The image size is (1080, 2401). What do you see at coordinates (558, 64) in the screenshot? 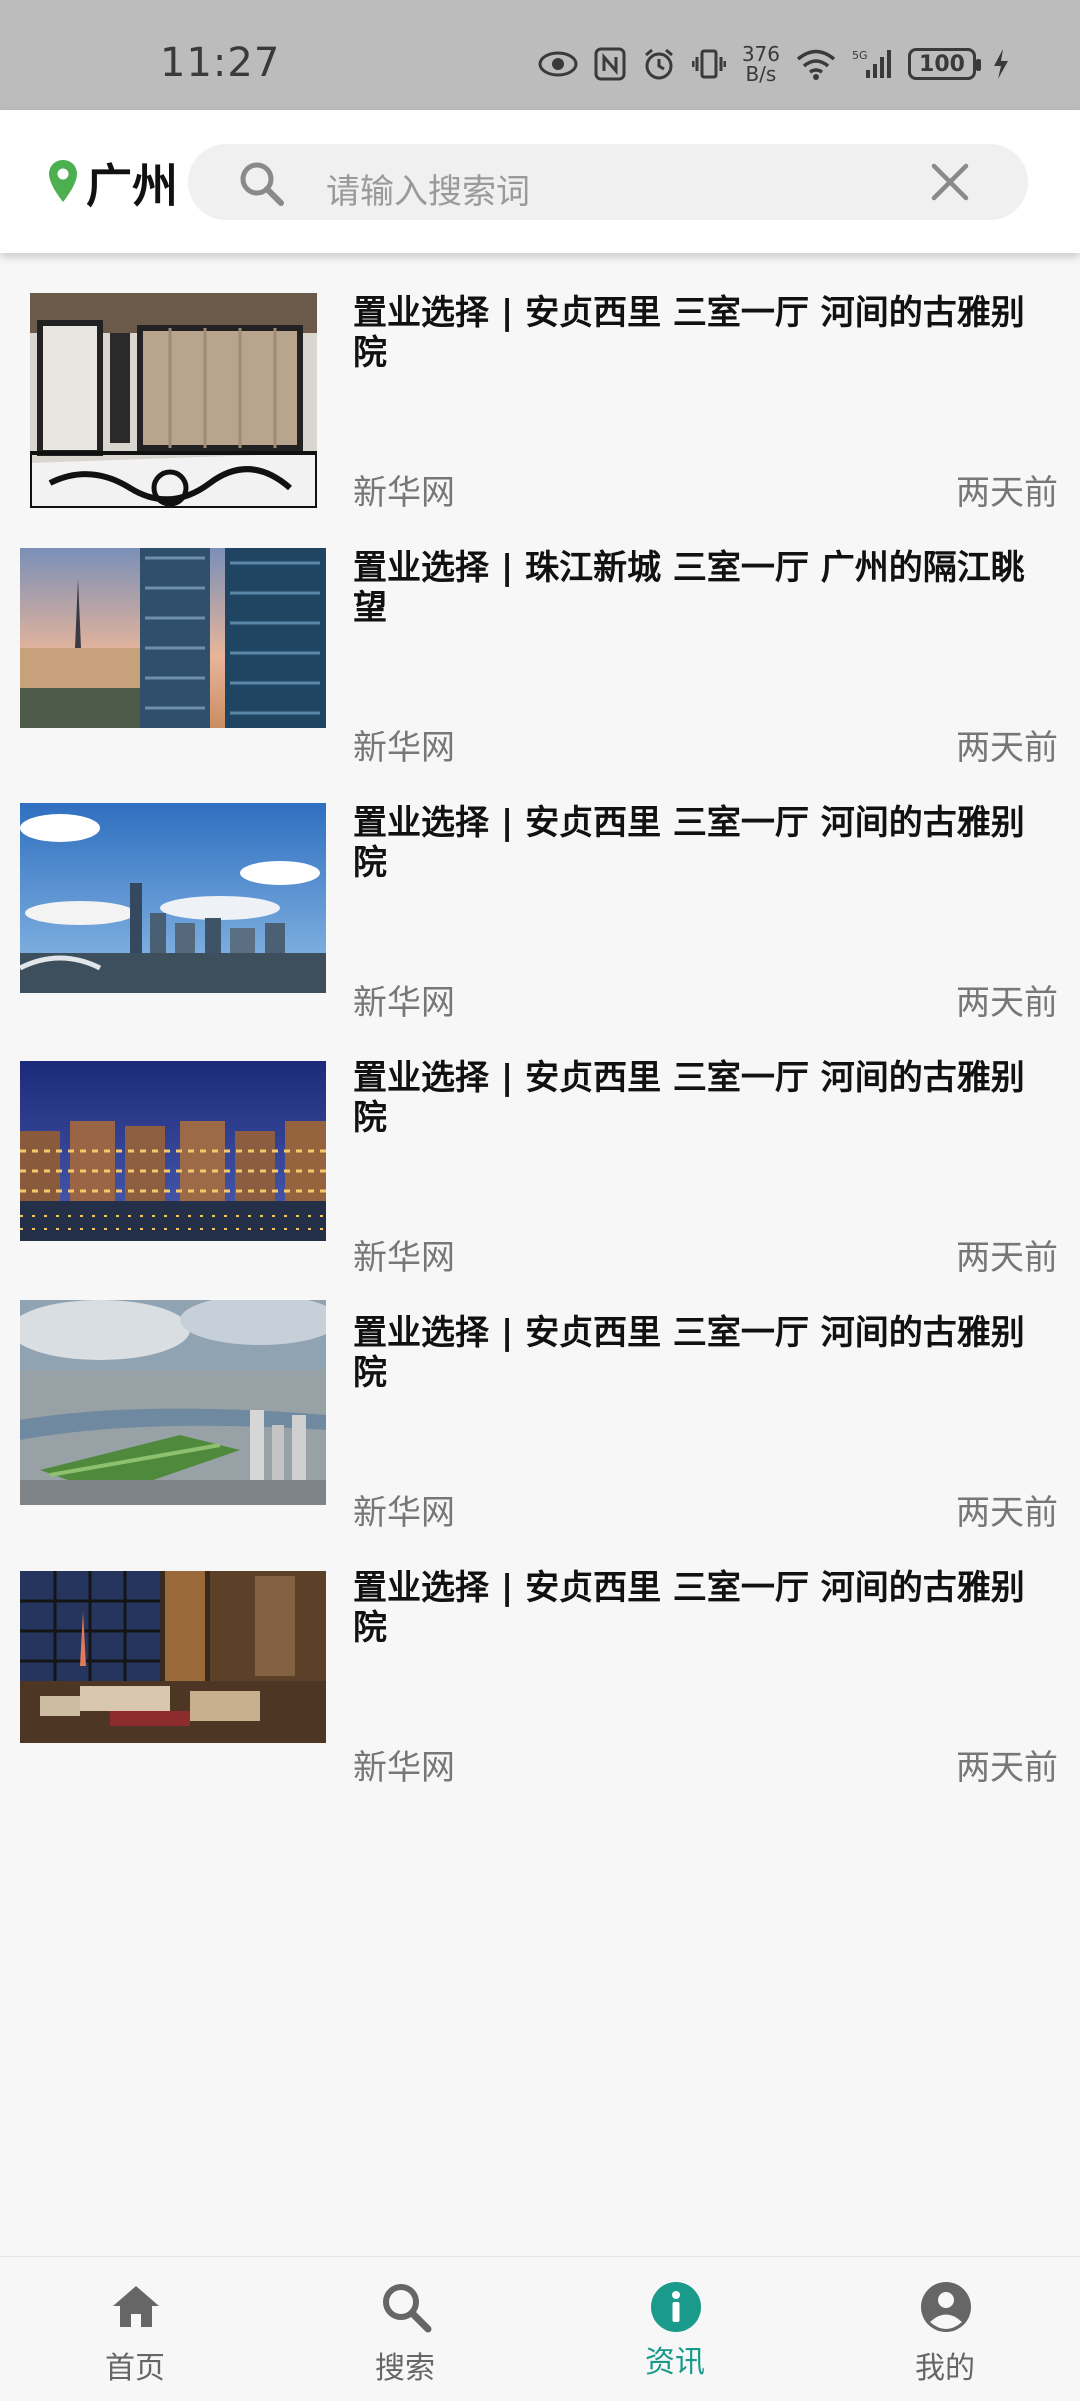
I see `eye-icon` at bounding box center [558, 64].